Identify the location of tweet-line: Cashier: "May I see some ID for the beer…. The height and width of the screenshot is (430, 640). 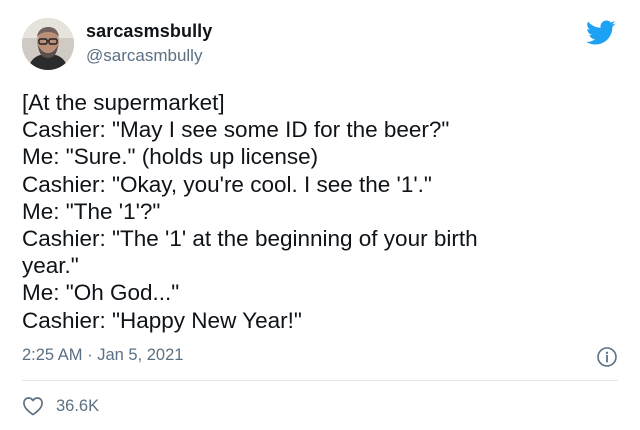
(236, 130).